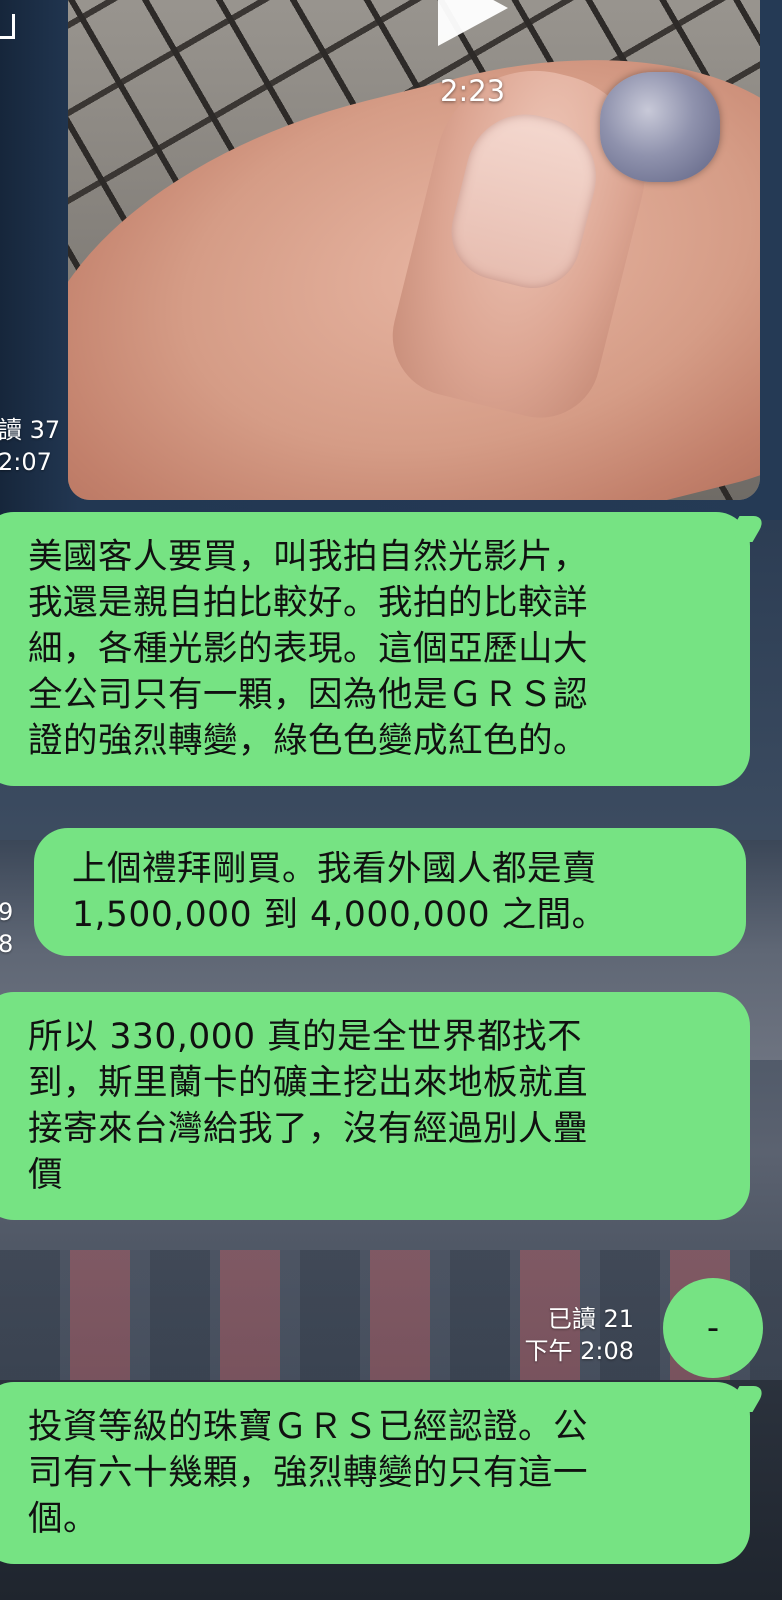 The width and height of the screenshot is (782, 1600). What do you see at coordinates (308, 1427) in the screenshot?
I see `message-line: 投資等級的珠寶ＧＲＳ已經認證。公` at bounding box center [308, 1427].